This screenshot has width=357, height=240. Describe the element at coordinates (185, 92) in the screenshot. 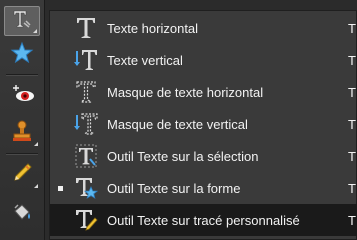

I see `menu-item-label: Masque de texte horizontal` at that location.